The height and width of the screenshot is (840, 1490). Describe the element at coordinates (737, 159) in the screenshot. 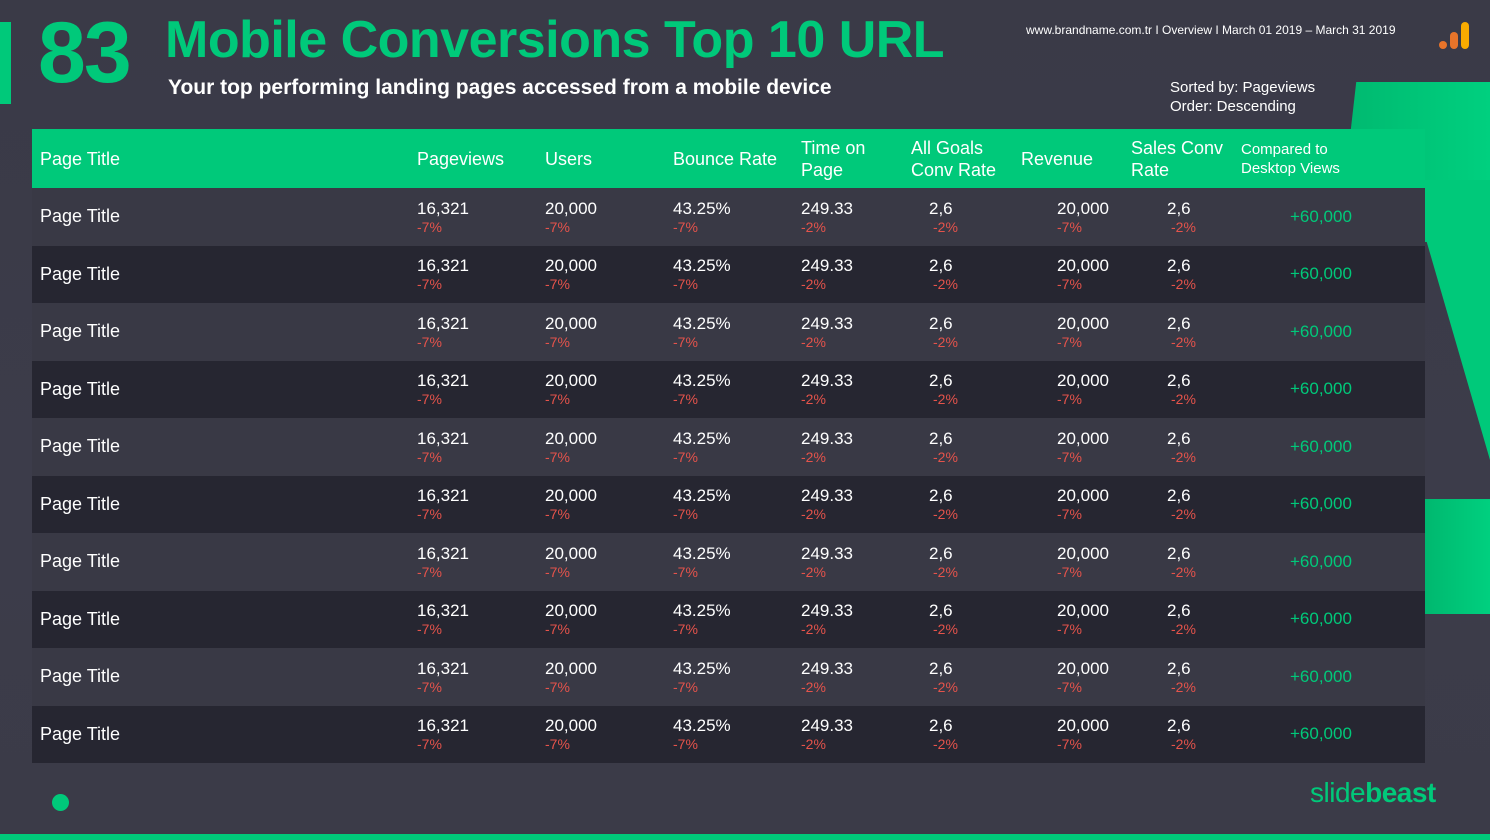

I see `column-header-bounce-rate: Bounce Rate` at that location.